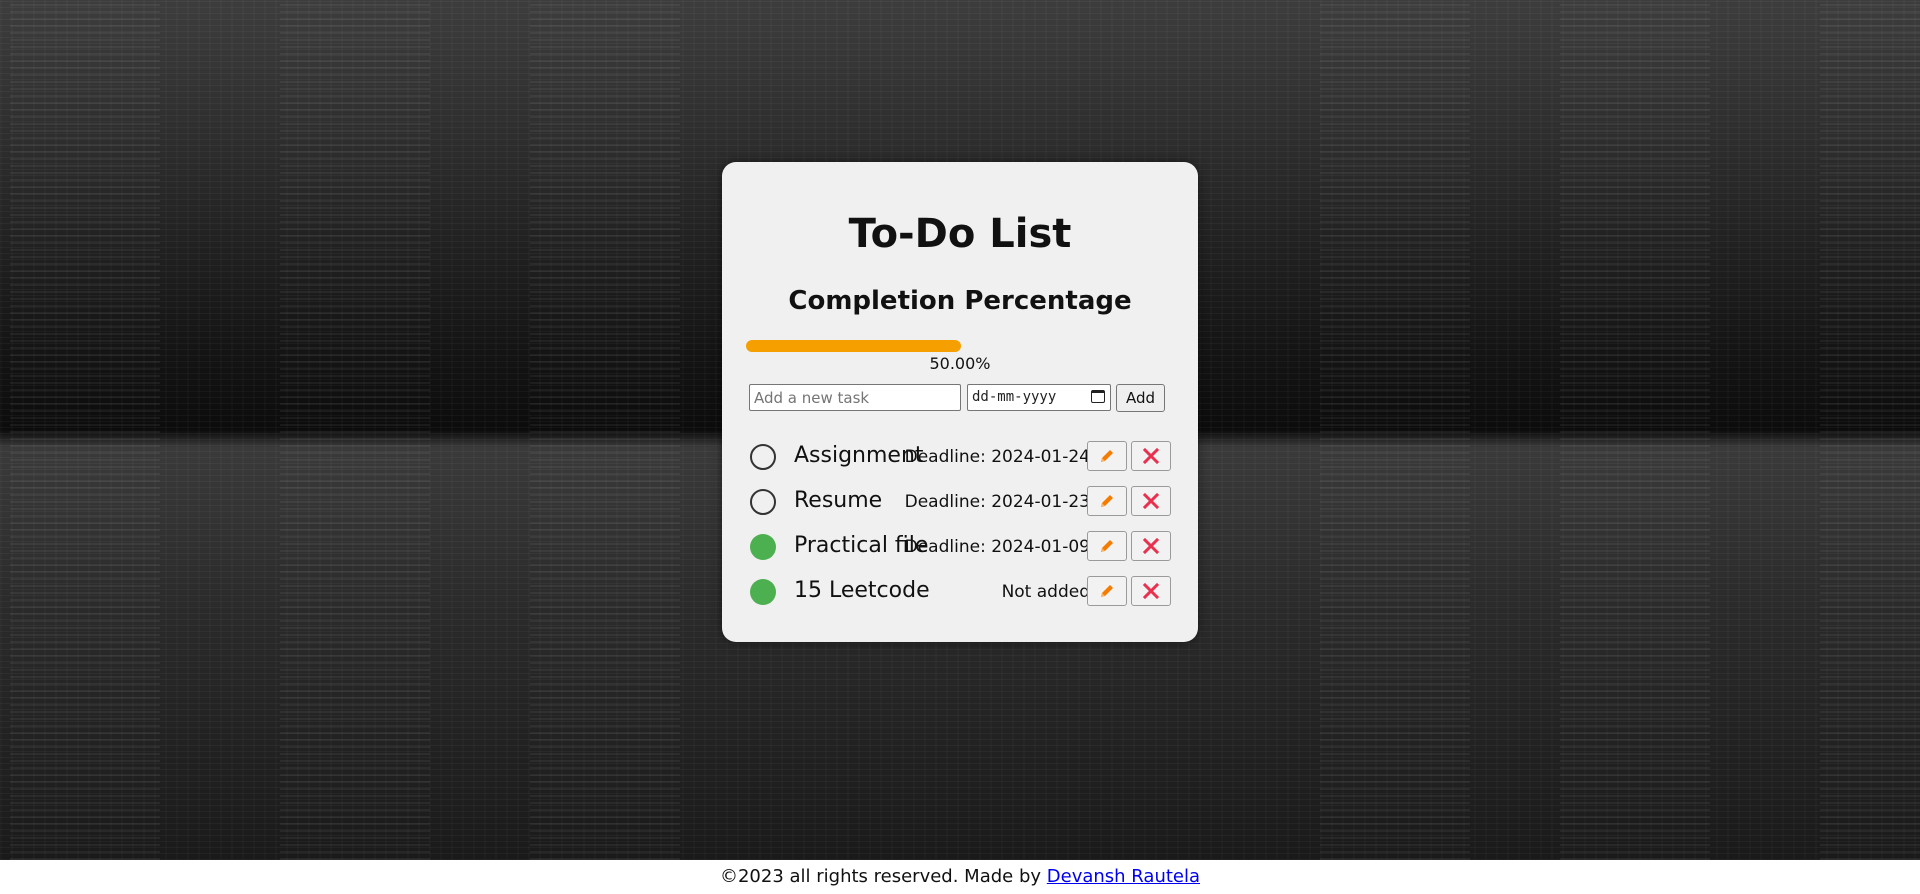 This screenshot has height=894, width=1920. Describe the element at coordinates (997, 502) in the screenshot. I see `task-deadline: Deadline: 2024-01-23` at that location.